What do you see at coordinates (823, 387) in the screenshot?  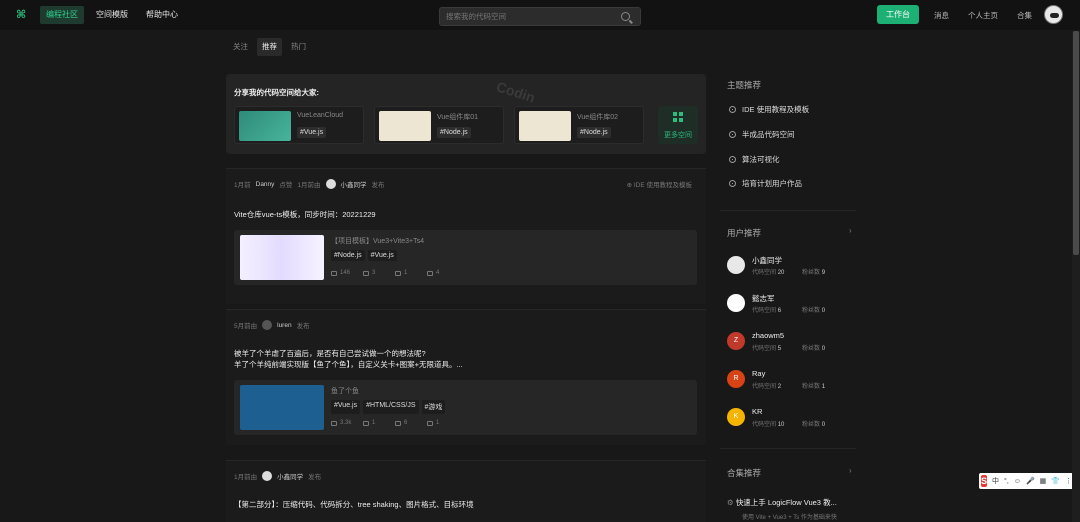 I see `fans-count: 1` at bounding box center [823, 387].